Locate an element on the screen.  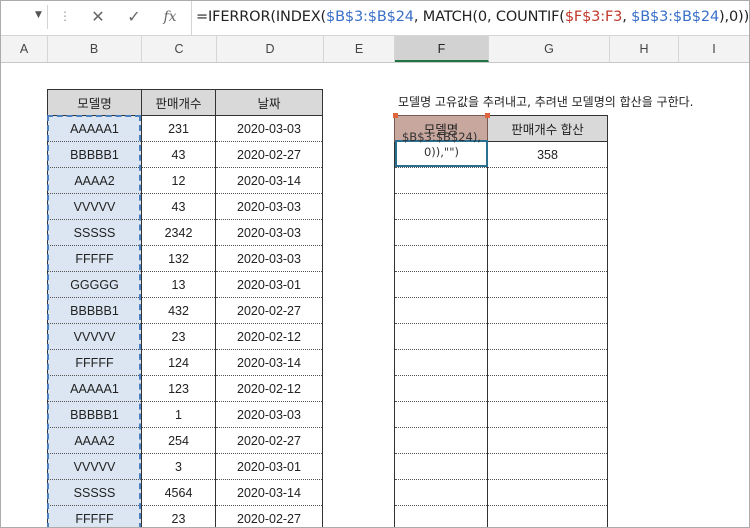
model-cell: GGGGG is located at coordinates (94, 284).